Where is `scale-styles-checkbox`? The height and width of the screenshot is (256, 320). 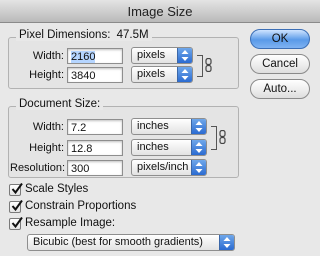 scale-styles-checkbox is located at coordinates (16, 189).